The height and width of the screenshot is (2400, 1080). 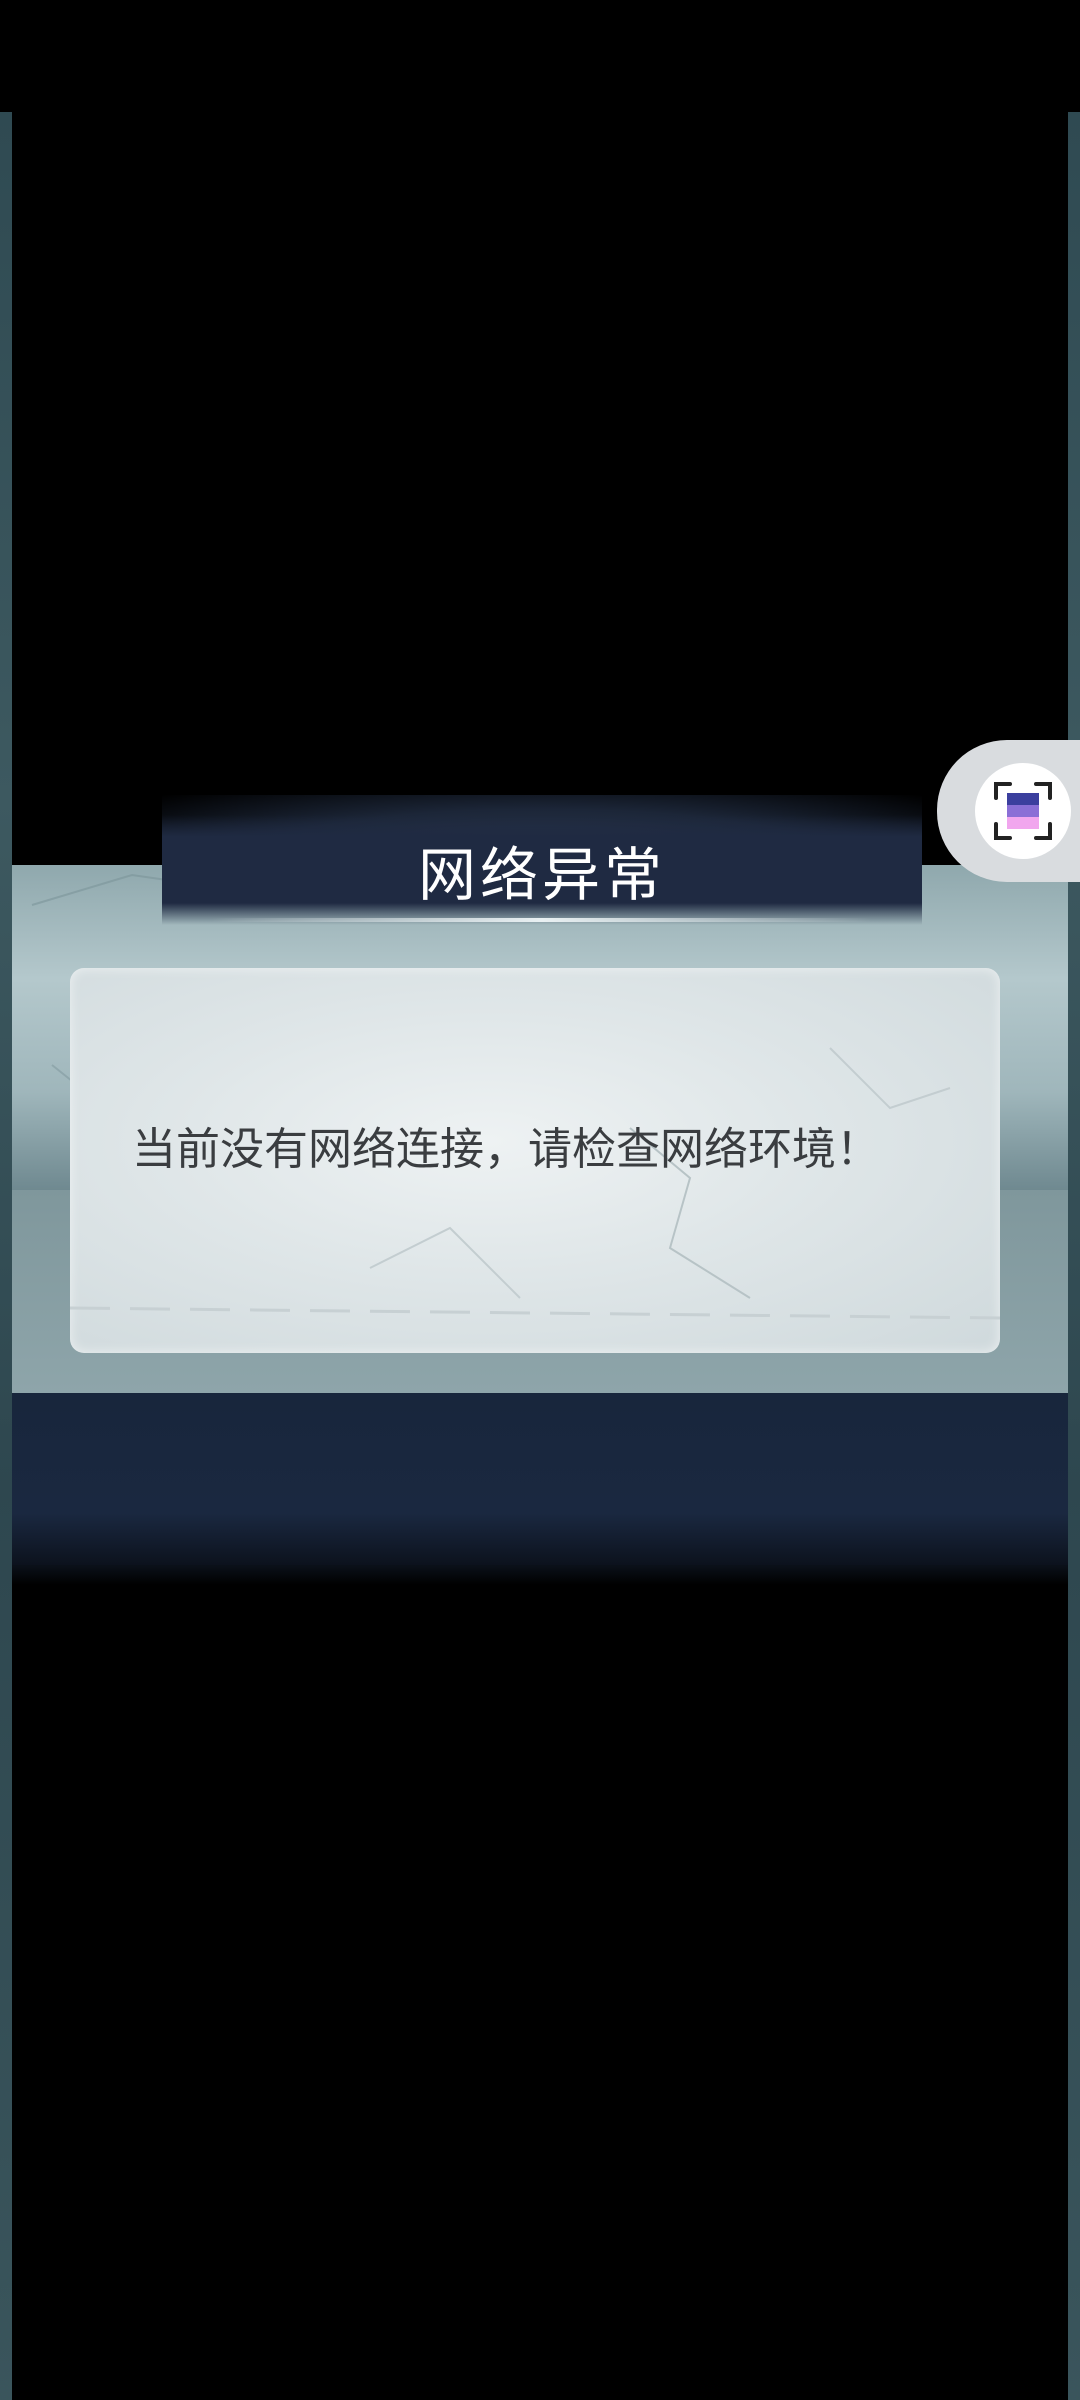 What do you see at coordinates (541, 875) in the screenshot?
I see `dialog-title: 网络异常` at bounding box center [541, 875].